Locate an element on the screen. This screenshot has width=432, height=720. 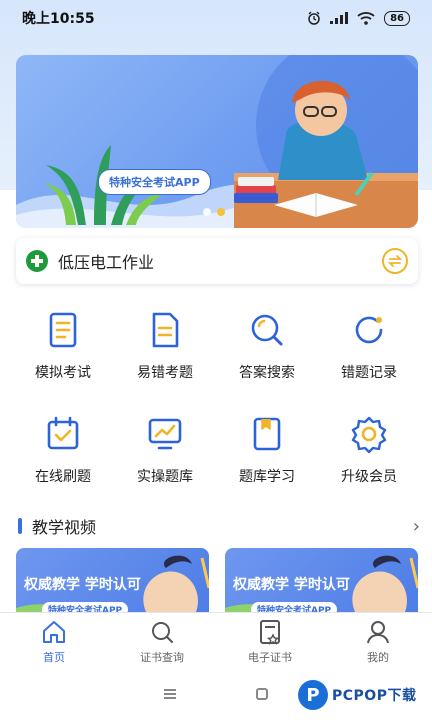
watermark-text: PCPOP下载 is located at coordinates (374, 696).